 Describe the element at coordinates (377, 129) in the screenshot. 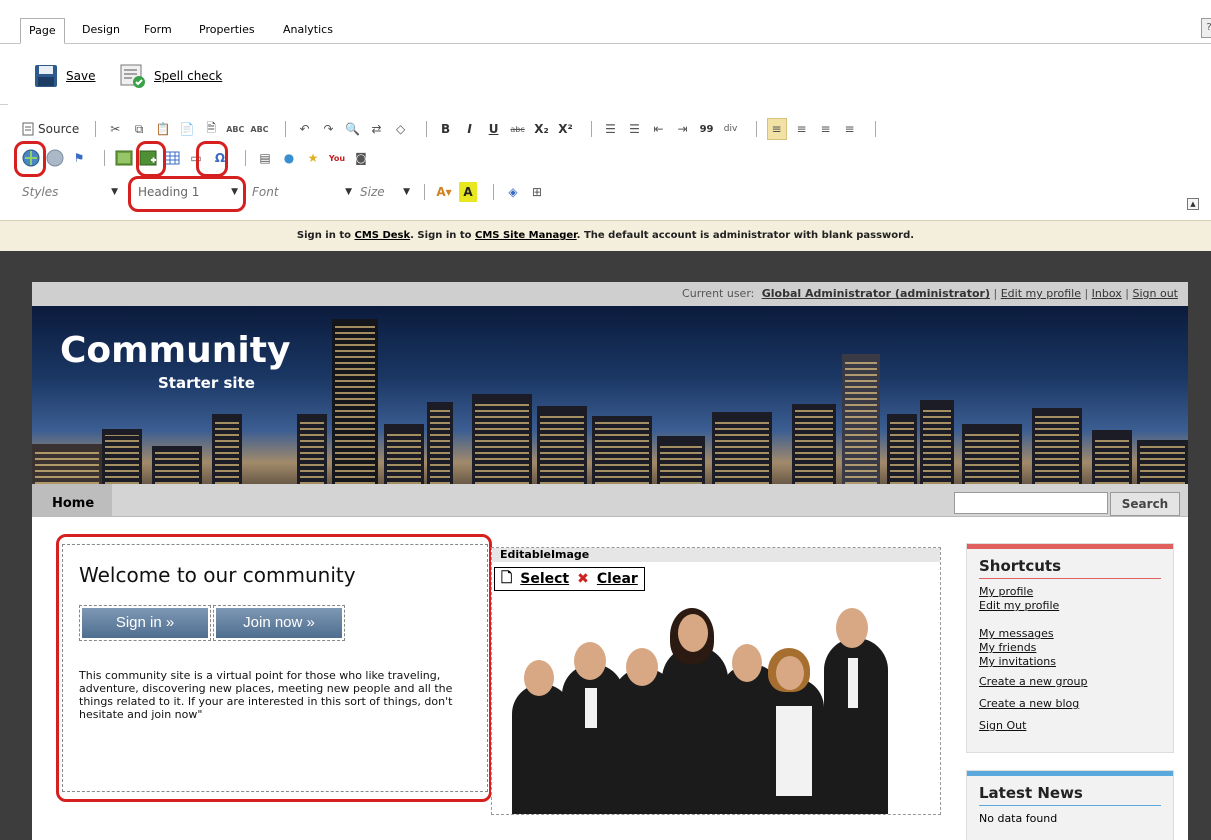

I see `replace-icon: ⇄` at that location.